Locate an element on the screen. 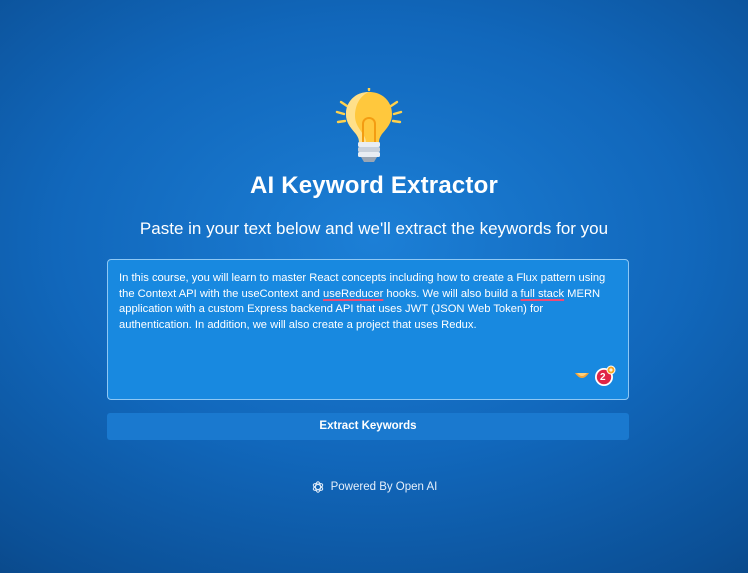 The height and width of the screenshot is (573, 748). extract-keywords-button: Extract Keywords is located at coordinates (368, 426).